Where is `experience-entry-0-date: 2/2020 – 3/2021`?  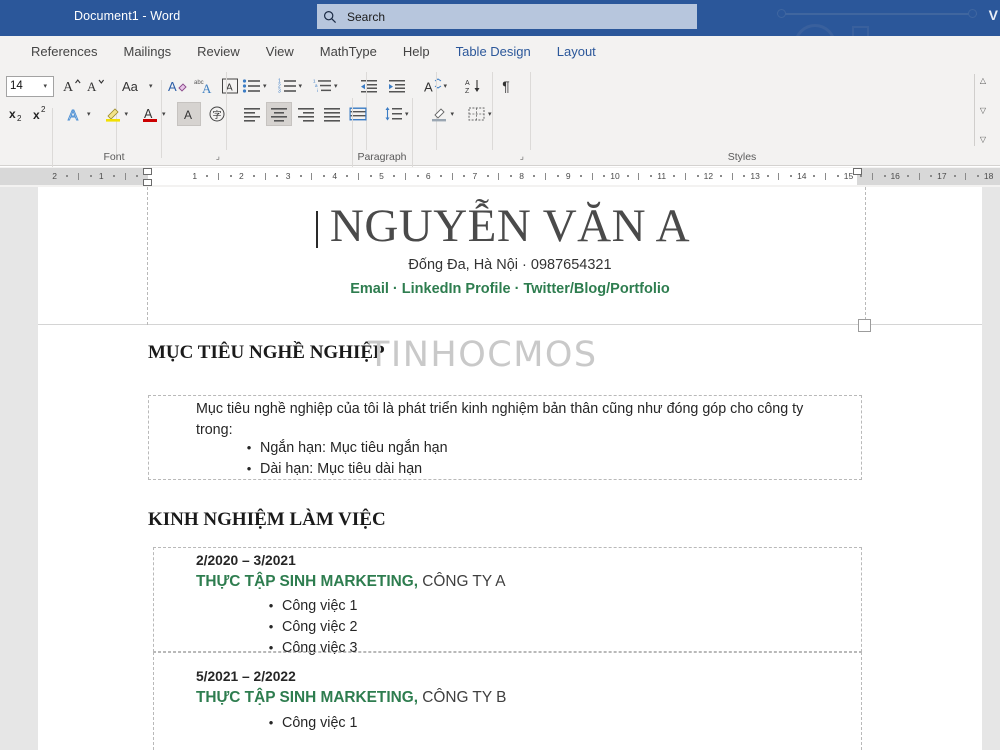
experience-entry-0-date: 2/2020 – 3/2021 is located at coordinates (246, 560).